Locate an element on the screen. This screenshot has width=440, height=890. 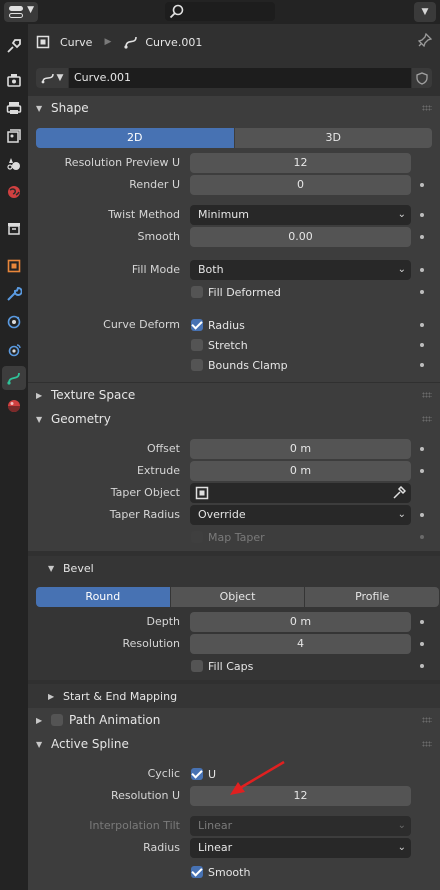
twist-method-value: Minimum is located at coordinates (223, 214).